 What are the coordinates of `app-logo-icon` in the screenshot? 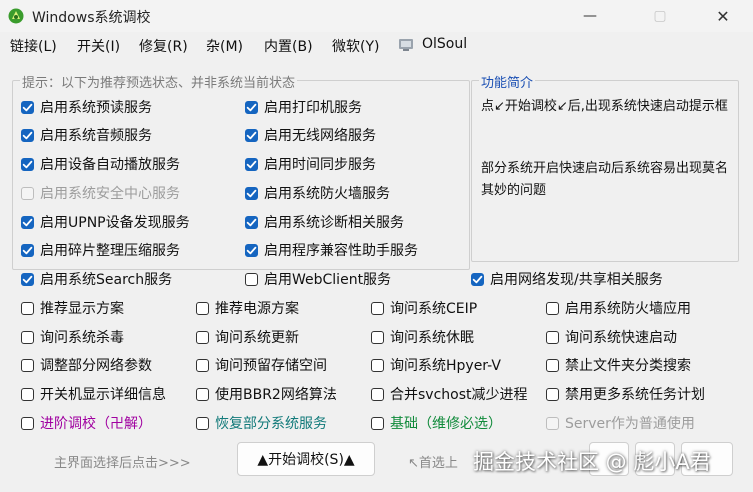 It's located at (16, 16).